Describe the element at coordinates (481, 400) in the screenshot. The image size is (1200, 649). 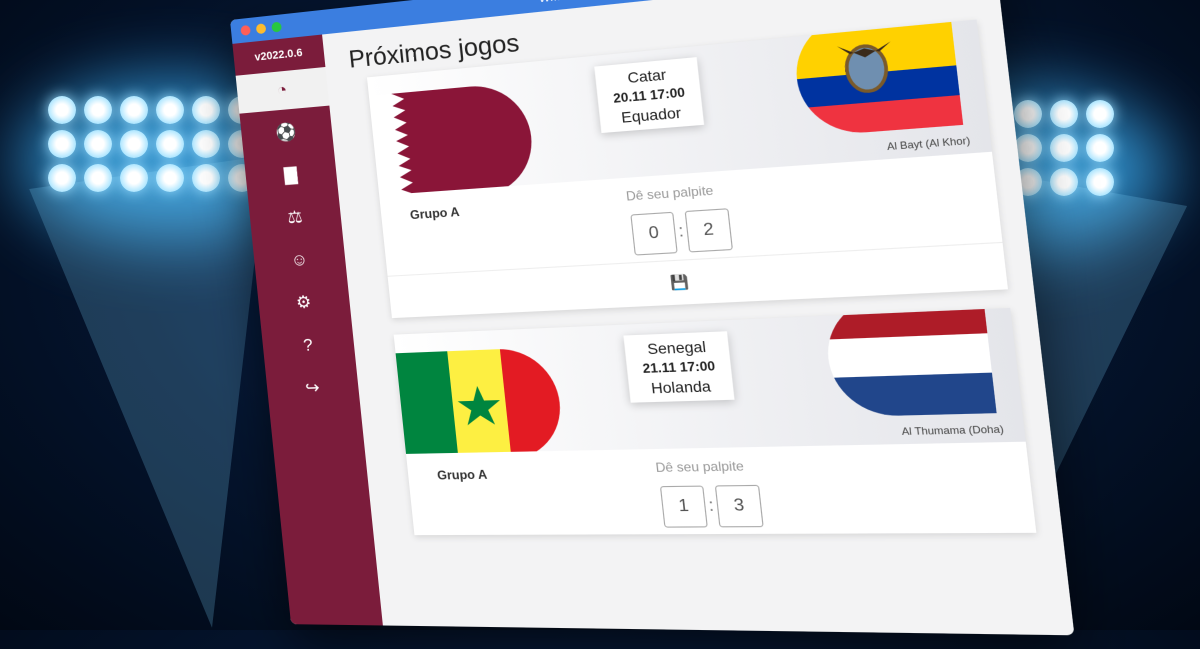
I see `senegal-flag-icon` at that location.